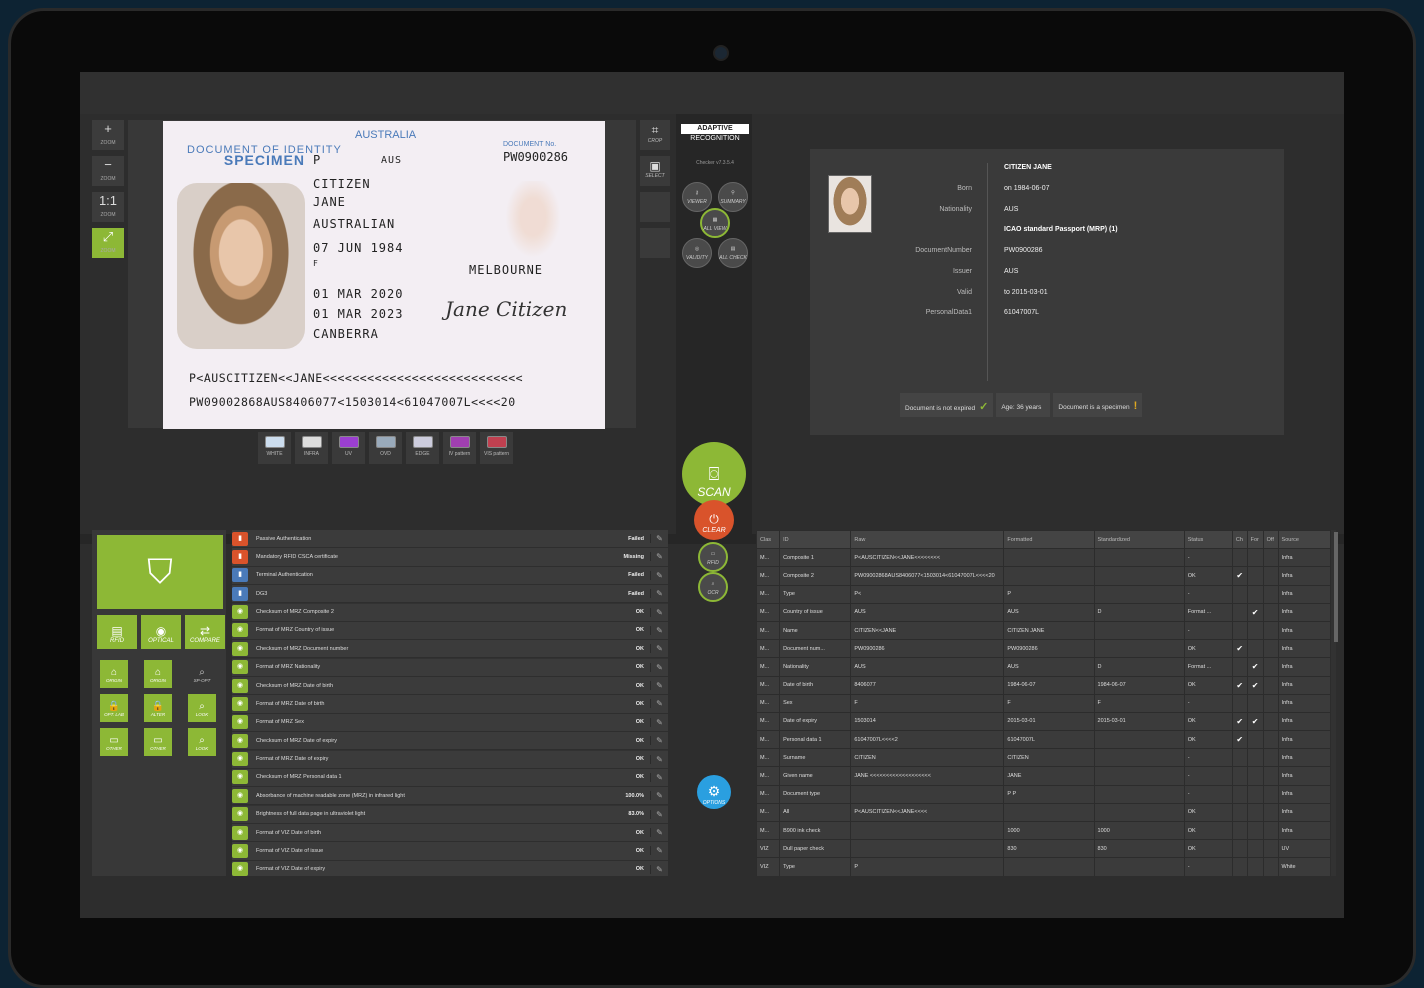 This screenshot has width=1424, height=988. I want to click on check-row: ◉ Format of MRZ Date of birth OK ✎, so click(450, 704).